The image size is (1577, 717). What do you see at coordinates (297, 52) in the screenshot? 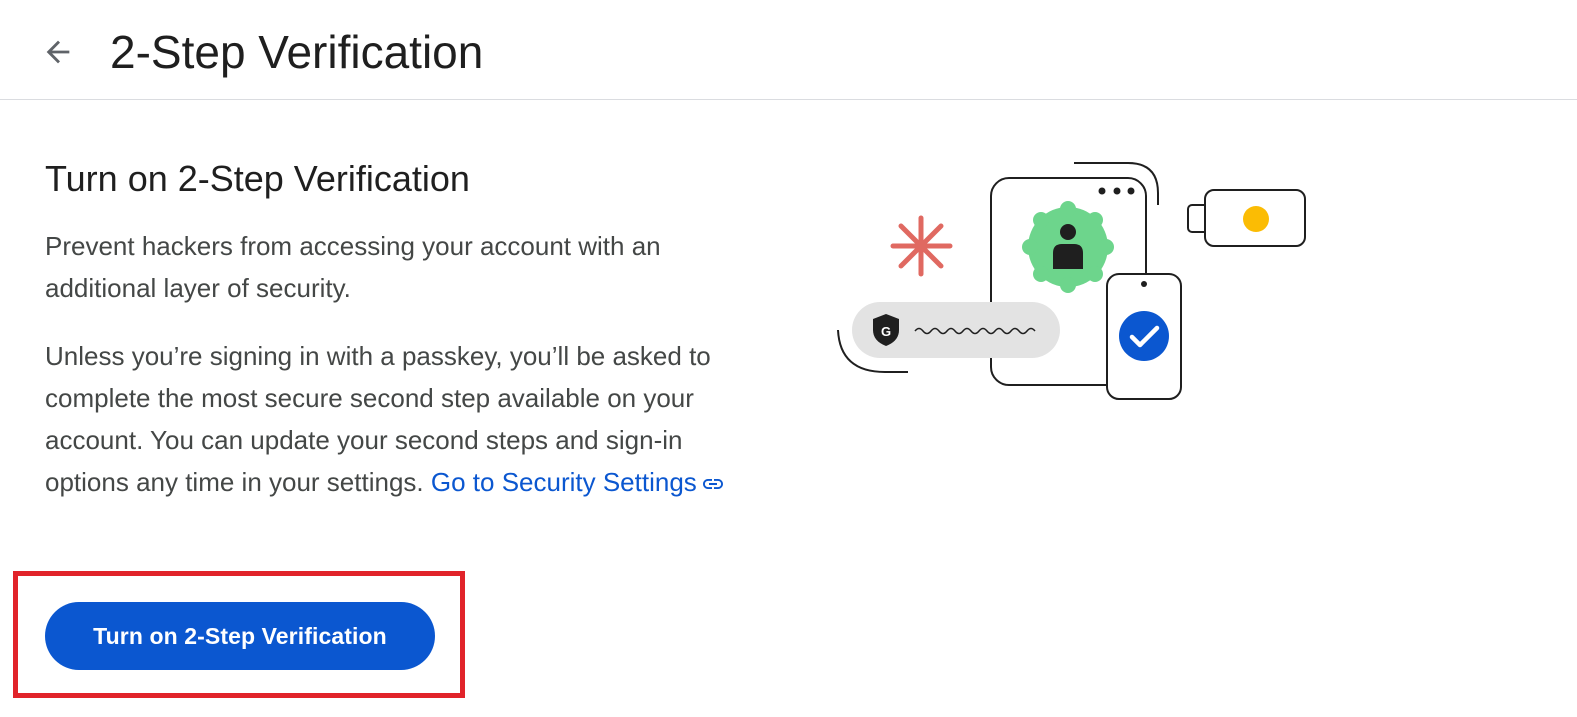
I see `page-title: 2-Step Verification` at bounding box center [297, 52].